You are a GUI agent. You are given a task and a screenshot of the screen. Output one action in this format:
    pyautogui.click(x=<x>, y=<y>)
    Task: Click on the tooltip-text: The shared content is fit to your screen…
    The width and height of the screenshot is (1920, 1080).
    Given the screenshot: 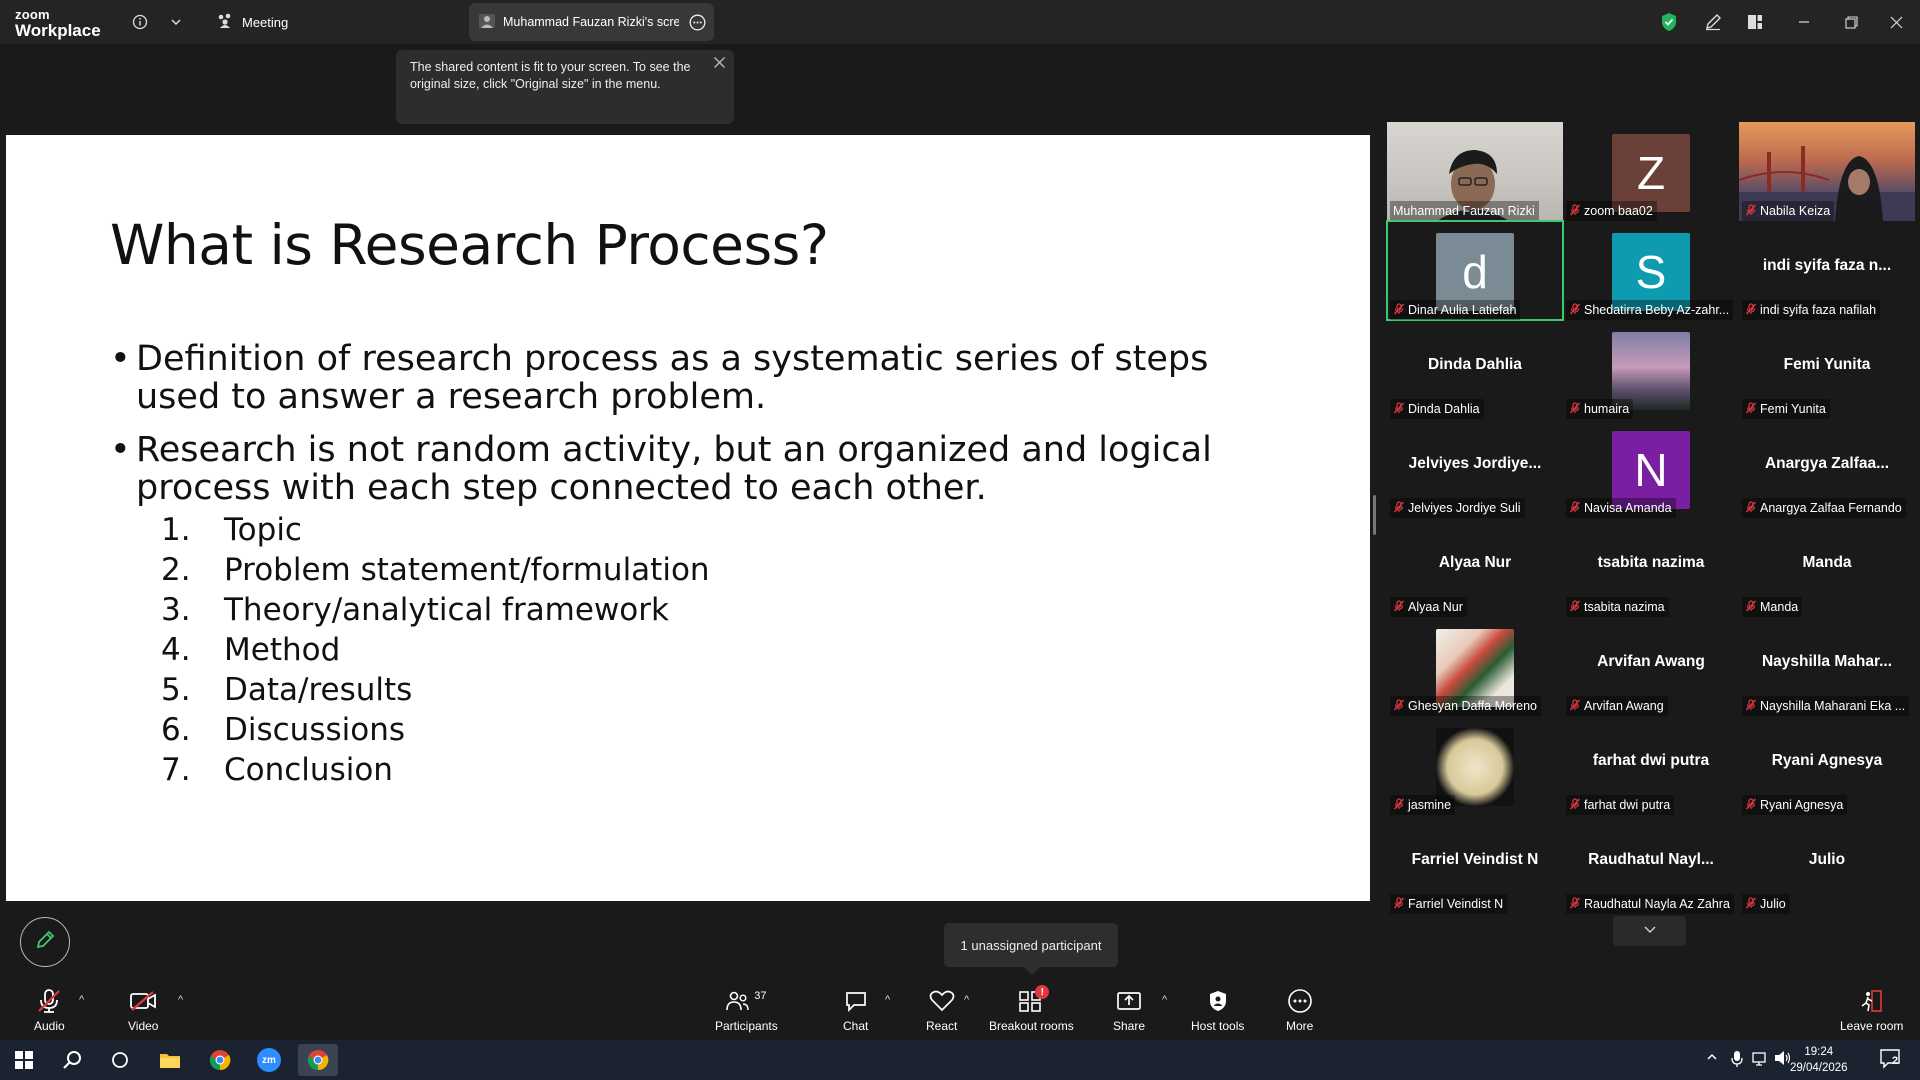 What is the action you would take?
    pyautogui.click(x=550, y=75)
    